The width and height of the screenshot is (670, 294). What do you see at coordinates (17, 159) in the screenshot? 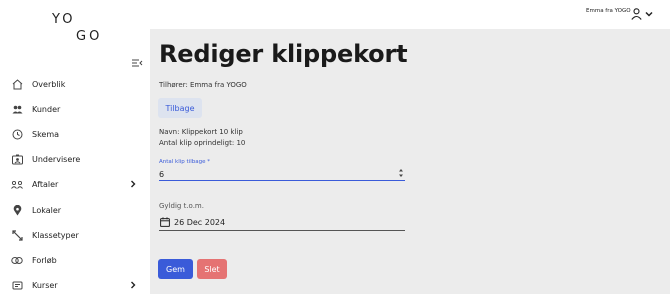
I see `id-card-icon` at bounding box center [17, 159].